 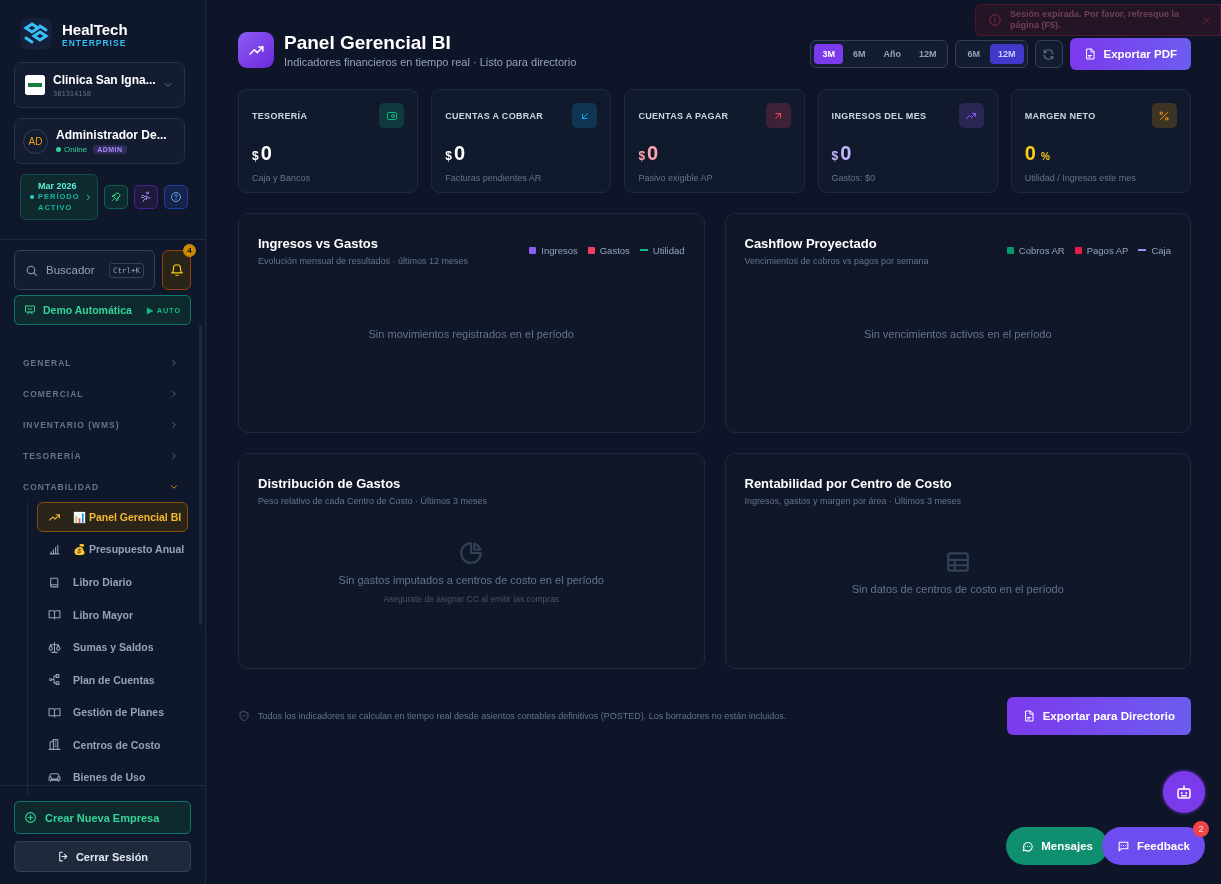 What do you see at coordinates (72, 149) in the screenshot?
I see `status-label: Online` at bounding box center [72, 149].